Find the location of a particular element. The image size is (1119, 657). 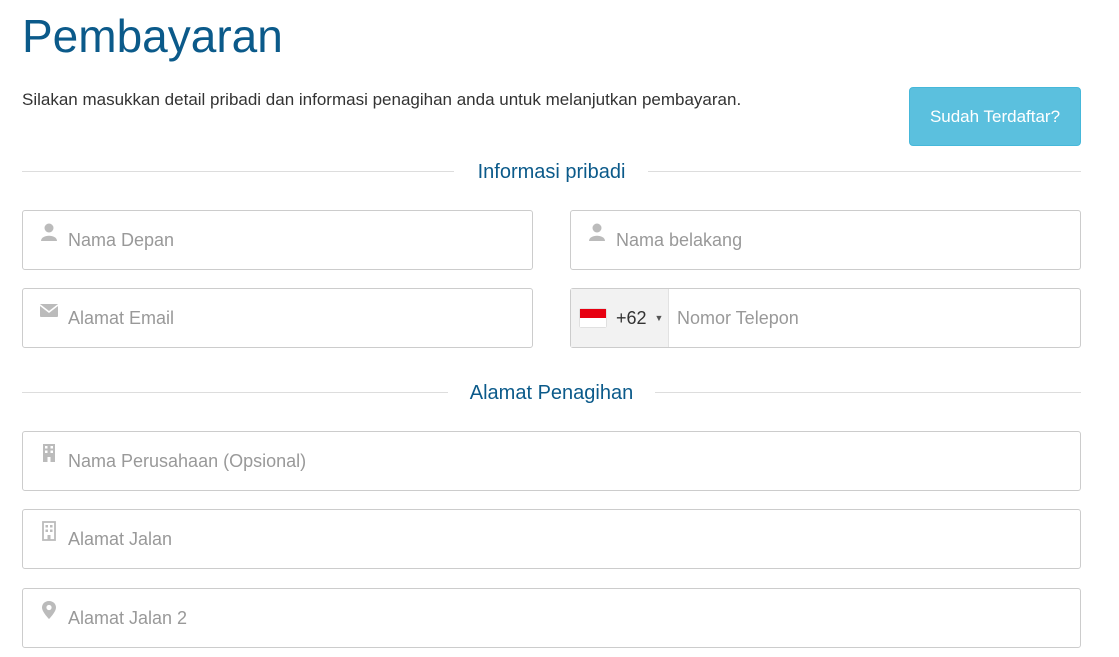

email-field is located at coordinates (277, 318).